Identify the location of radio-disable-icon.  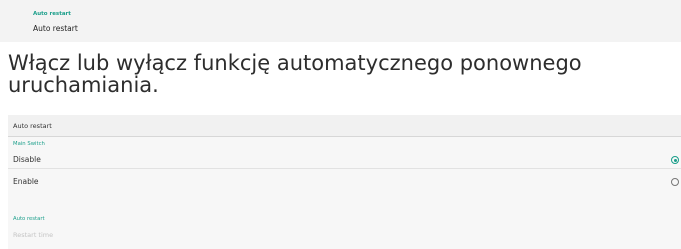
(675, 160).